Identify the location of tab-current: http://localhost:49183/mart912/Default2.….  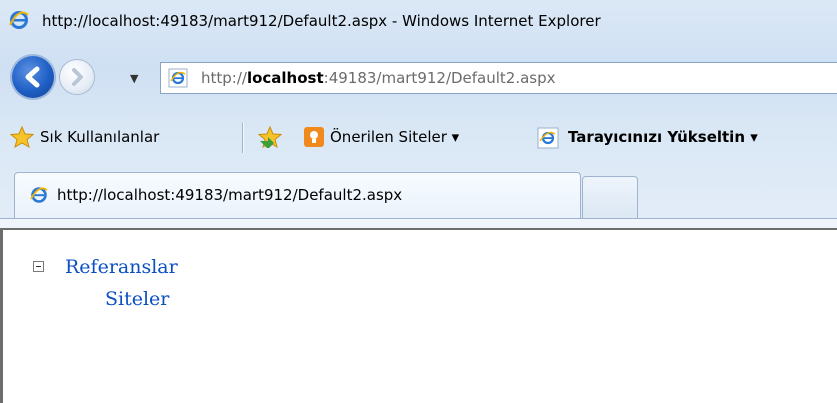
(297, 195).